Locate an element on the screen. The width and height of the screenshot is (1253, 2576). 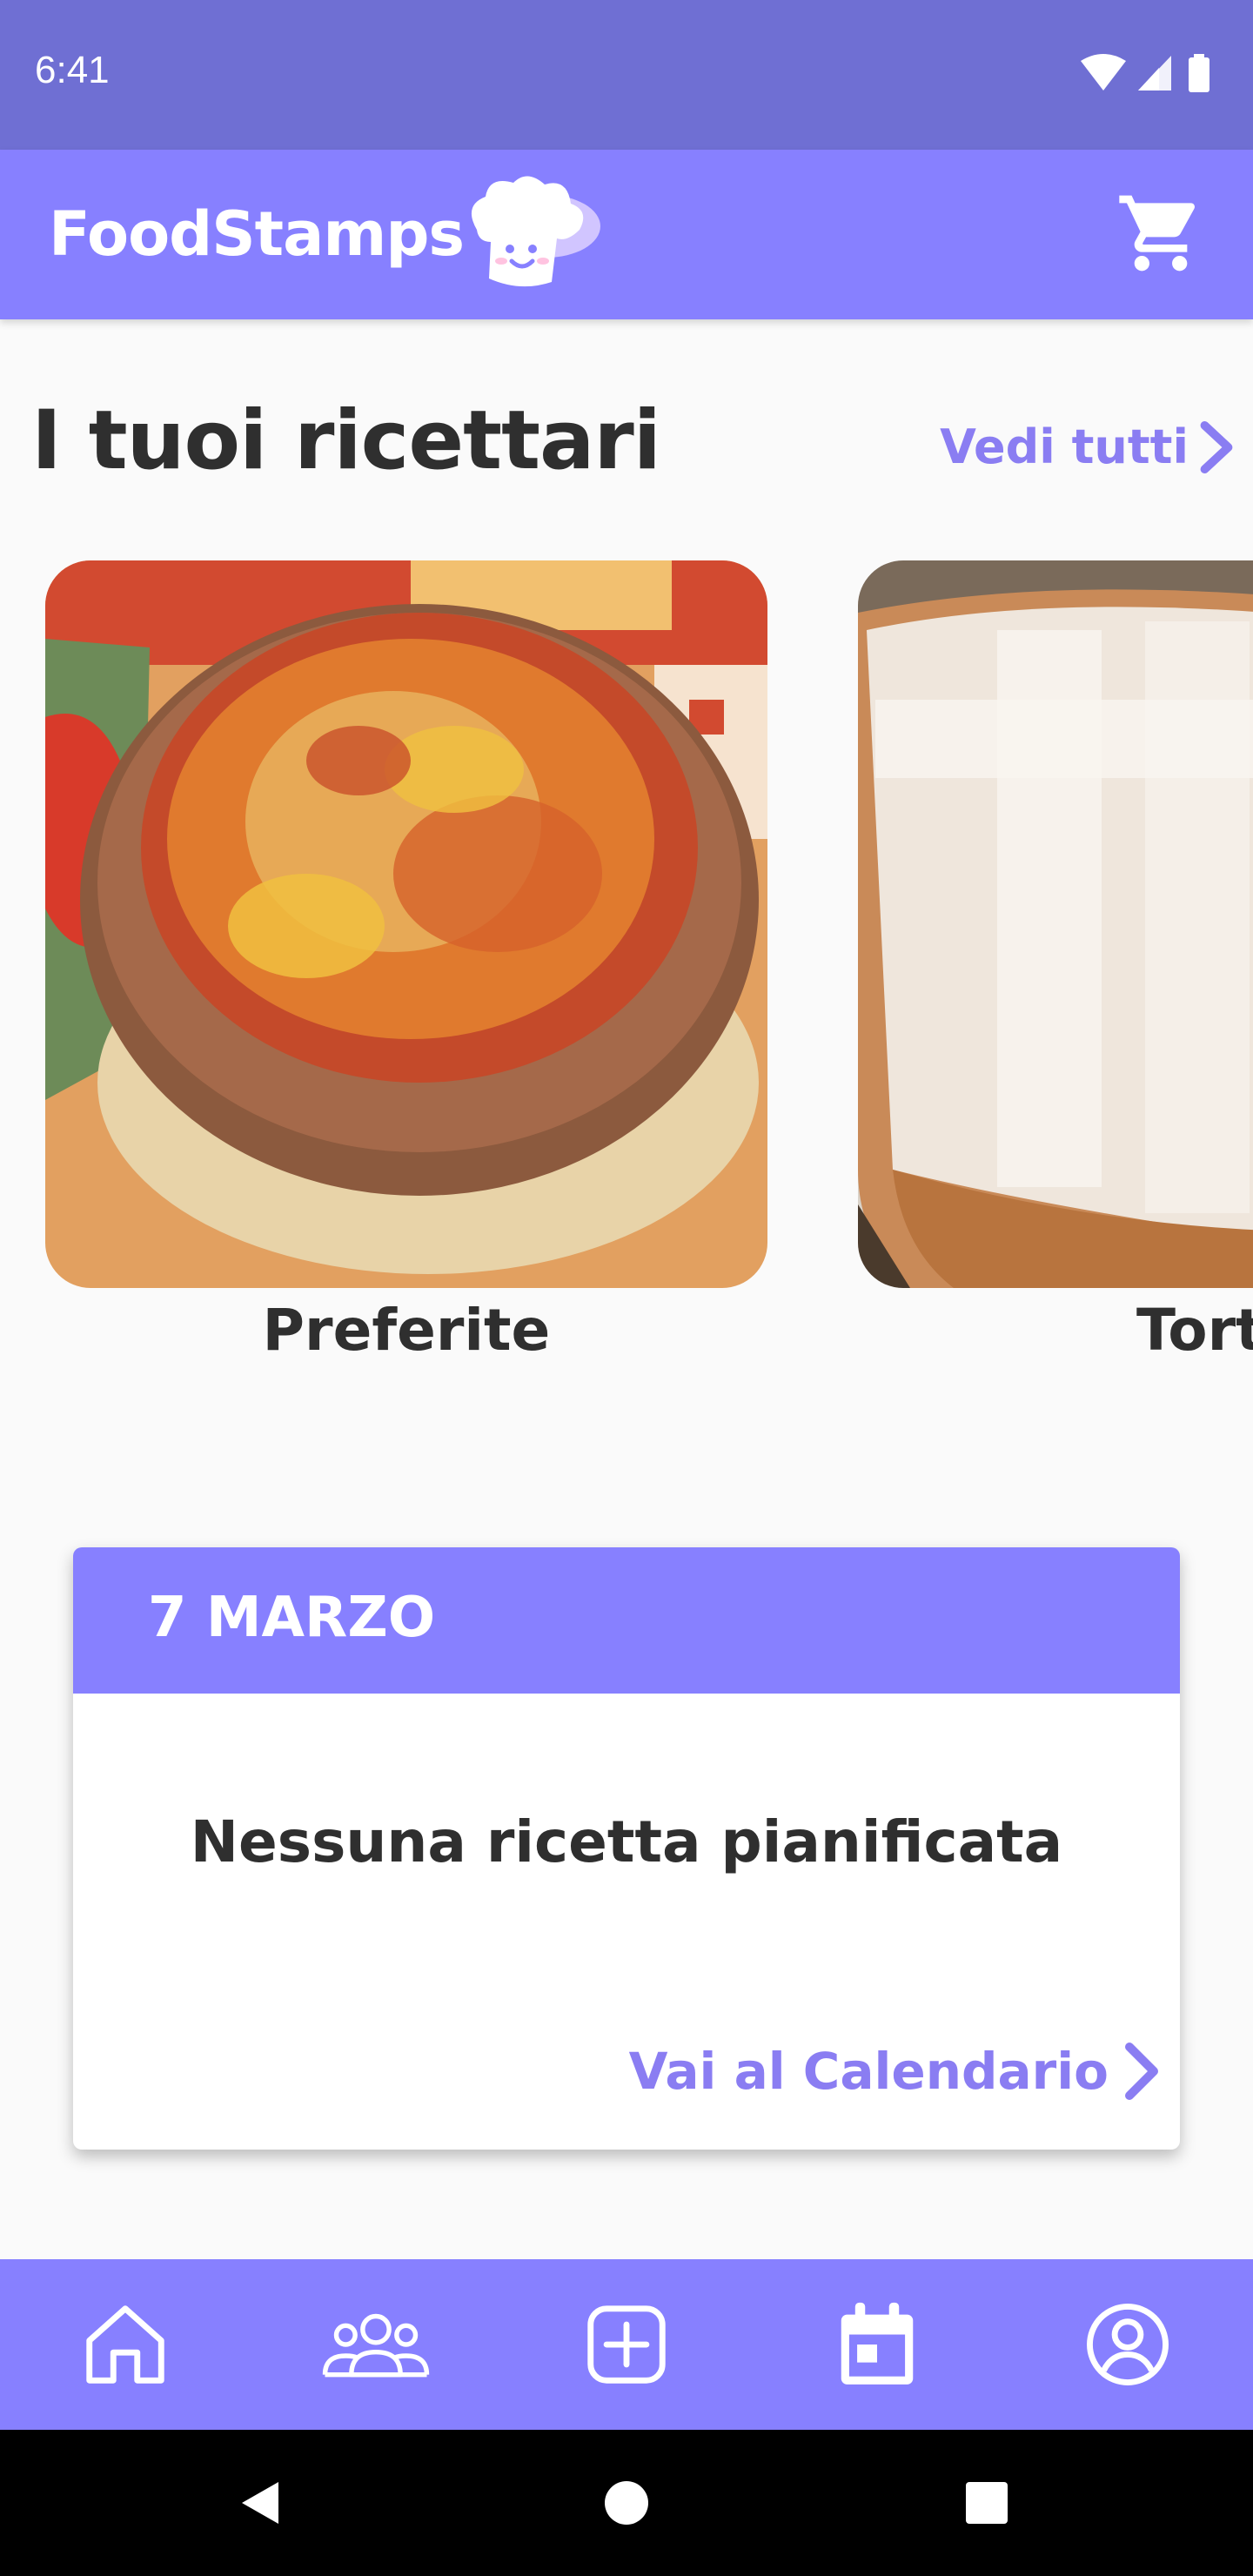
tart-photo is located at coordinates (1055, 924).